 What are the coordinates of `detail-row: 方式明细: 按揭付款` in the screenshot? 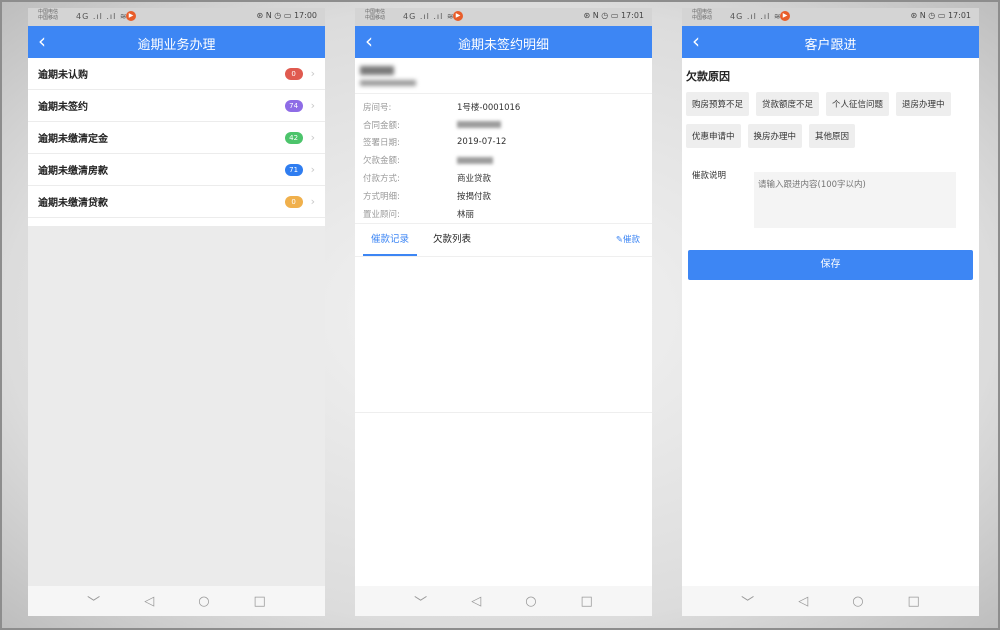 It's located at (503, 196).